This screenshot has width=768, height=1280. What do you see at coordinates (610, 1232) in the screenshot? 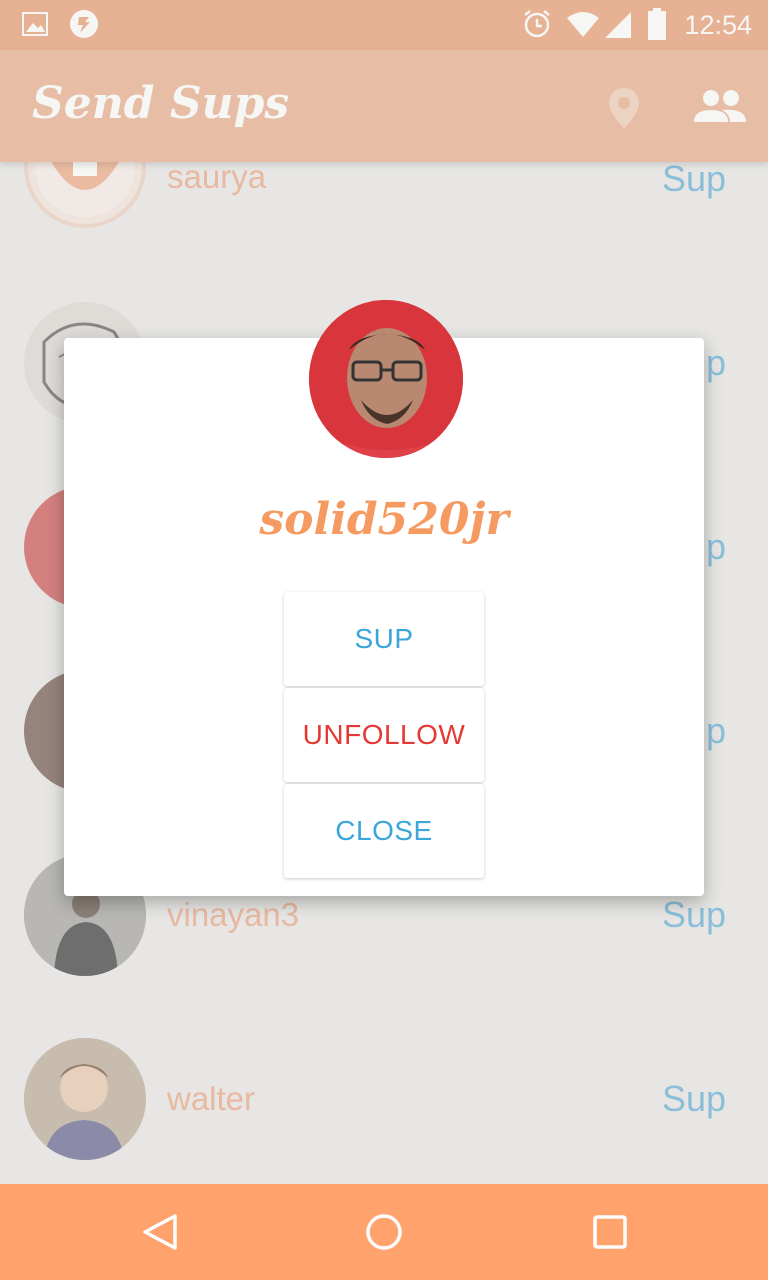
I see `recents-icon` at bounding box center [610, 1232].